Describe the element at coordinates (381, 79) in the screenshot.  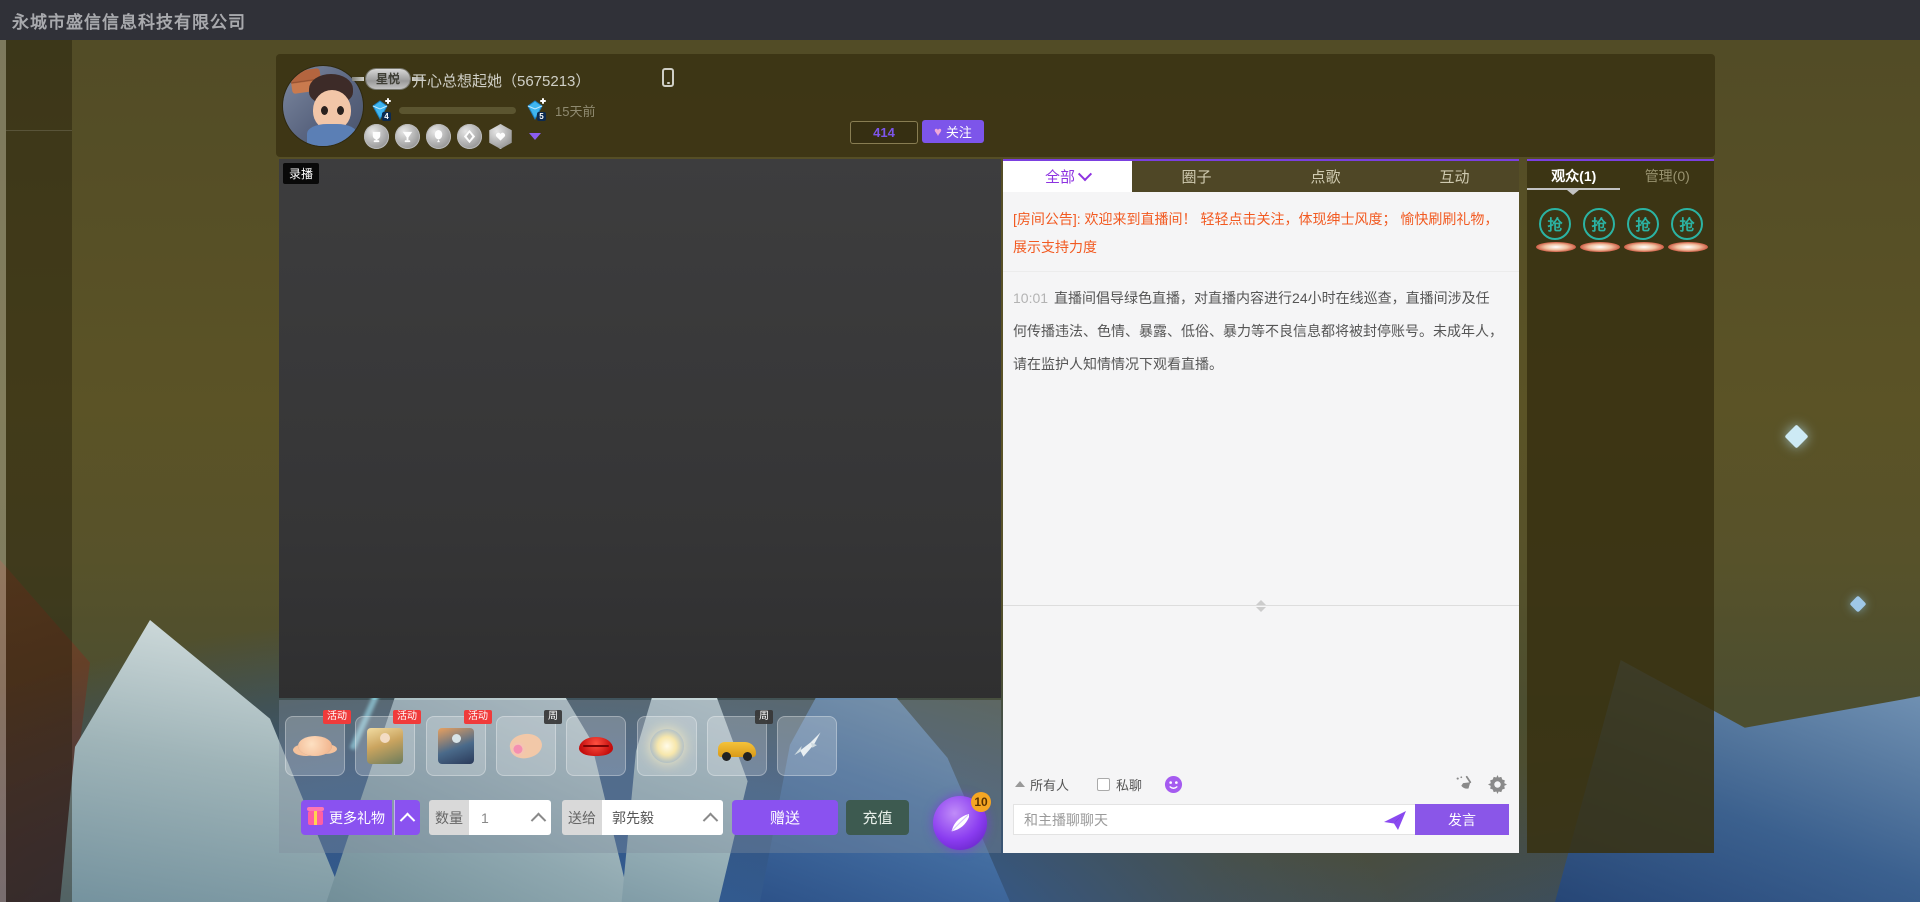
I see `rank-badge: 星悦` at that location.